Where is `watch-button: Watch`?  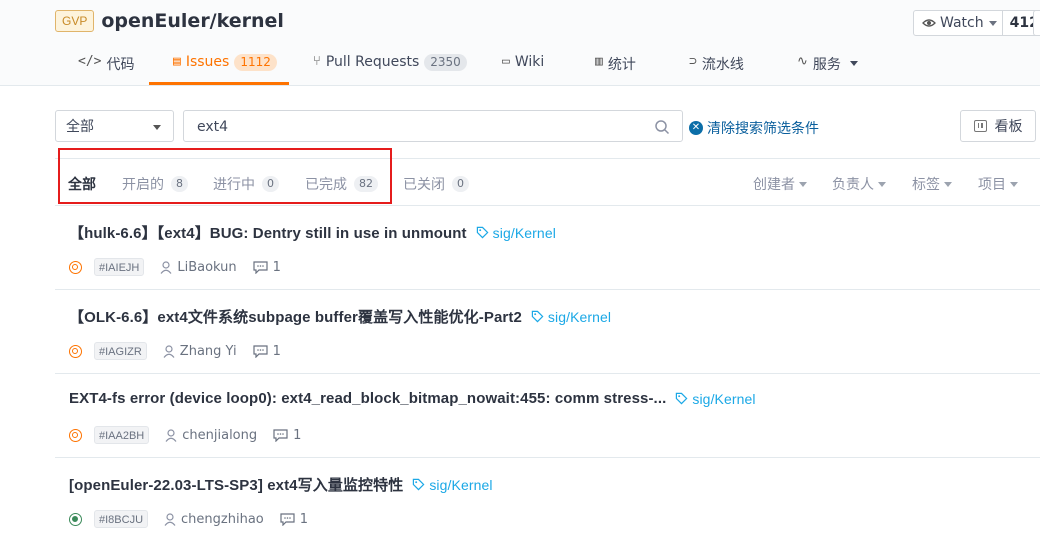
watch-button: Watch is located at coordinates (958, 23).